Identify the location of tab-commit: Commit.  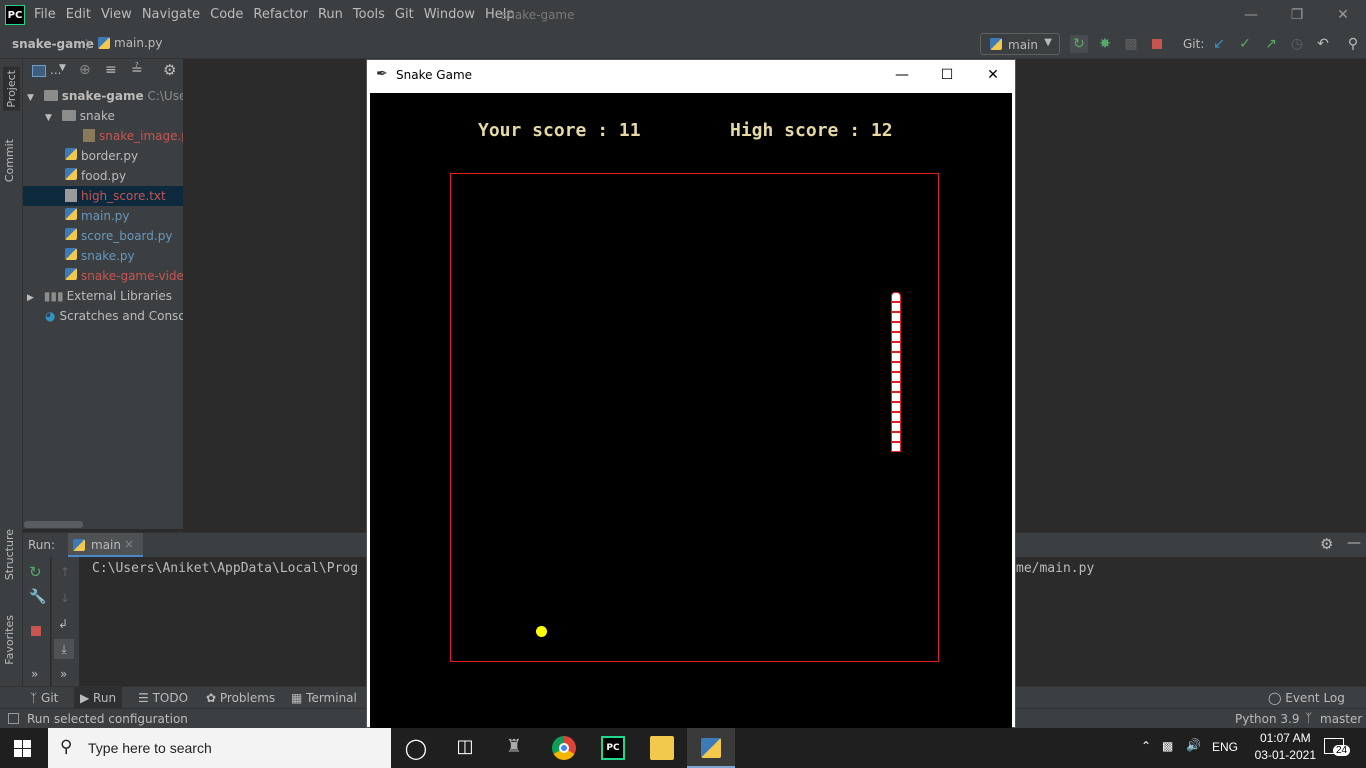
(9, 160).